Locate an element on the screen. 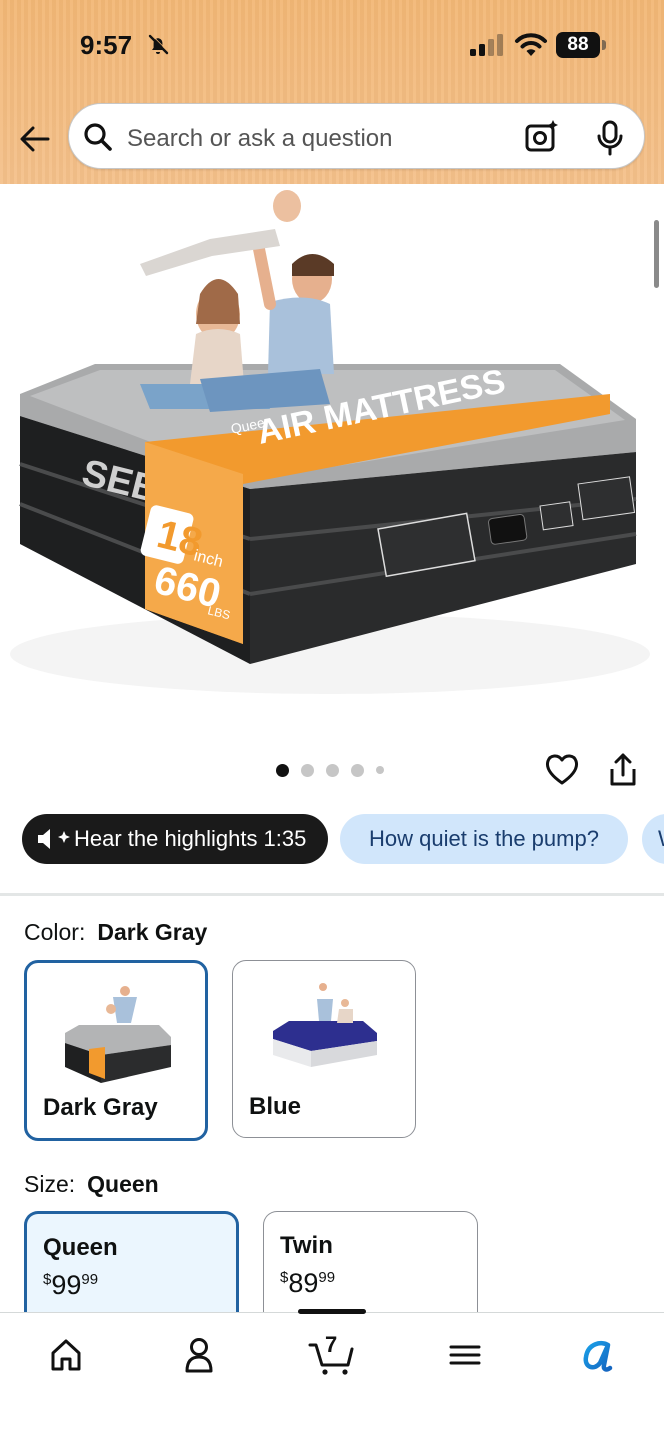 Image resolution: width=664 pixels, height=1440 pixels. wifi-icon is located at coordinates (531, 44).